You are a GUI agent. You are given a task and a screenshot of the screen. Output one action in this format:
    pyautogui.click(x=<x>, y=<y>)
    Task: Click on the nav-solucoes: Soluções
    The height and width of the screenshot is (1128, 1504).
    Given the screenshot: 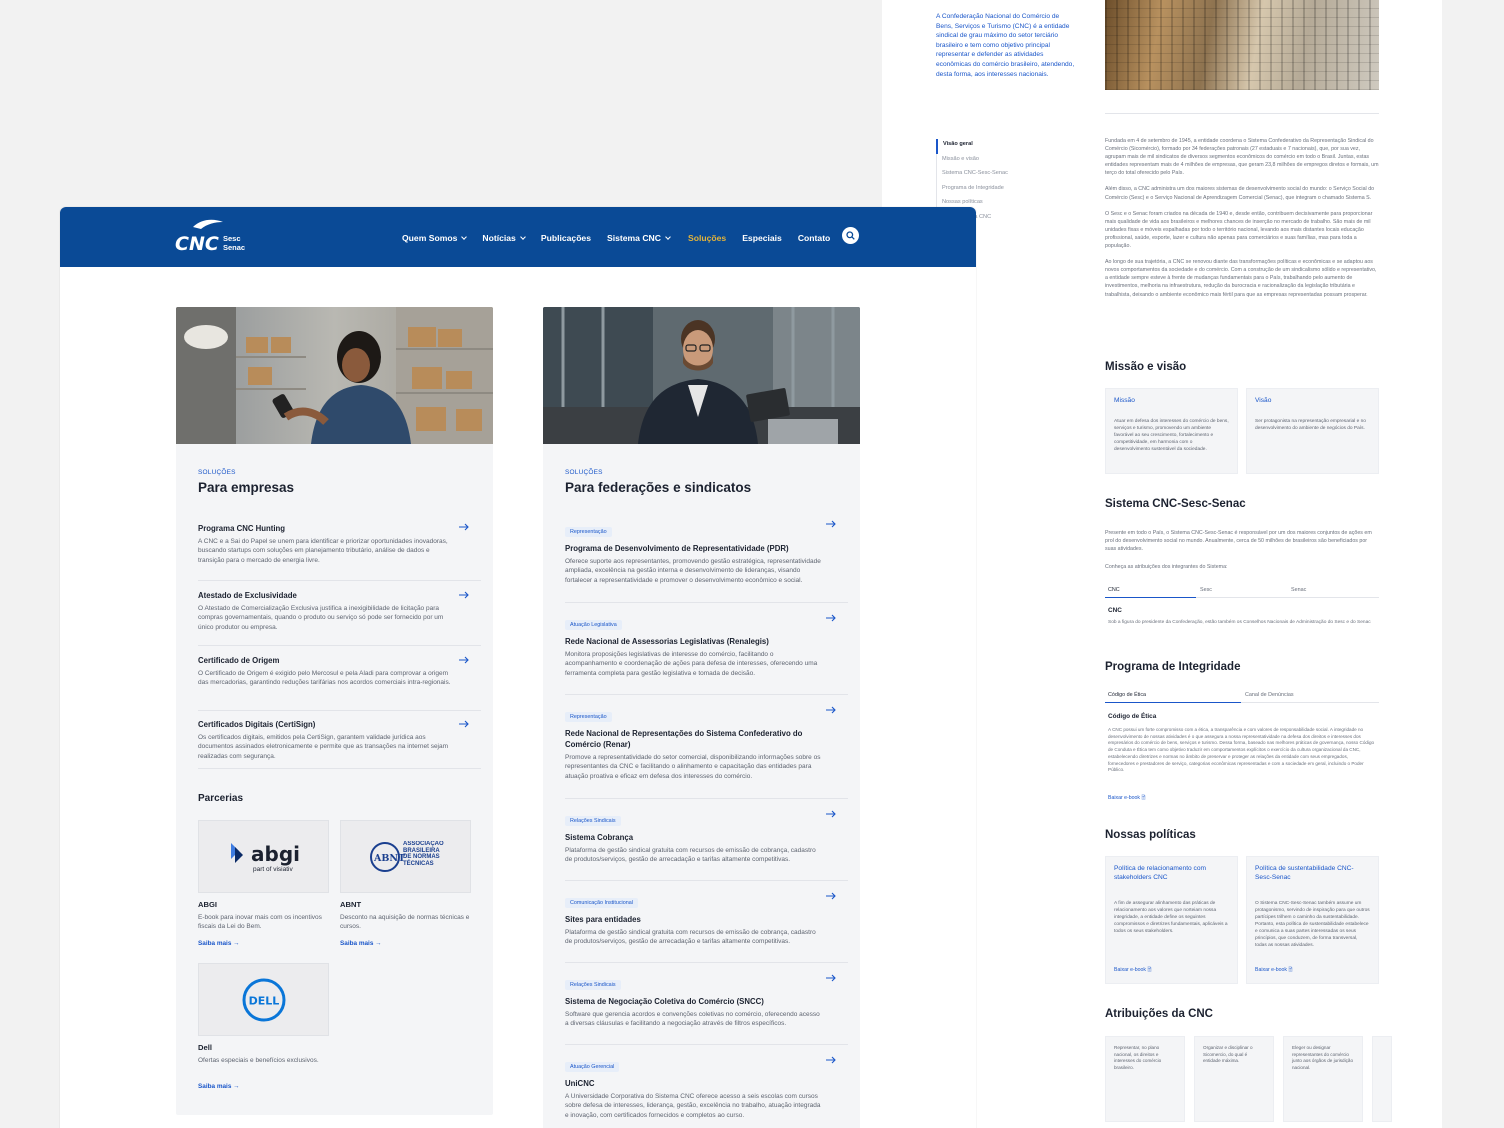 What is the action you would take?
    pyautogui.click(x=707, y=238)
    